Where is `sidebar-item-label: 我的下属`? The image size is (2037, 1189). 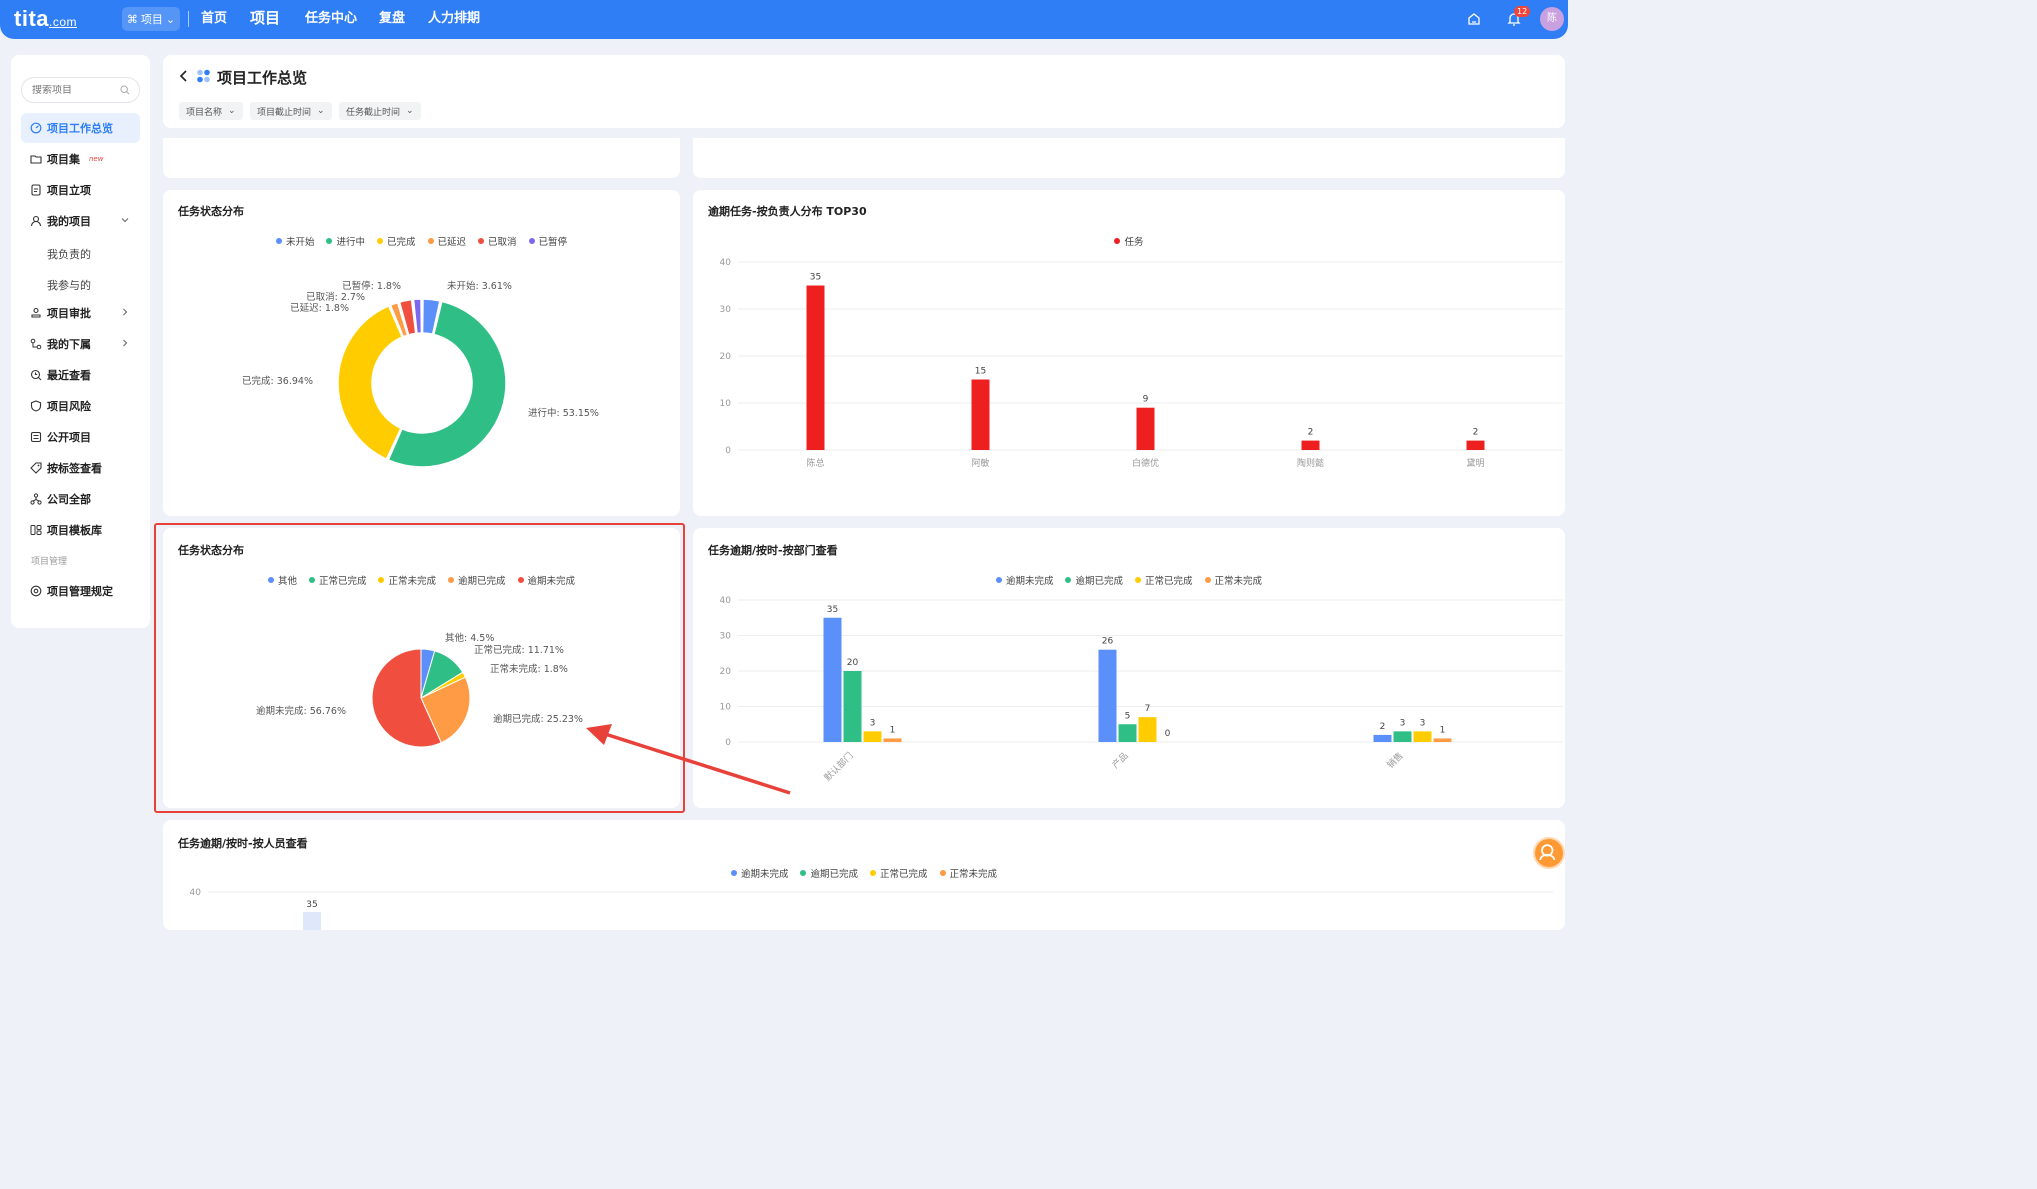 sidebar-item-label: 我的下属 is located at coordinates (69, 344).